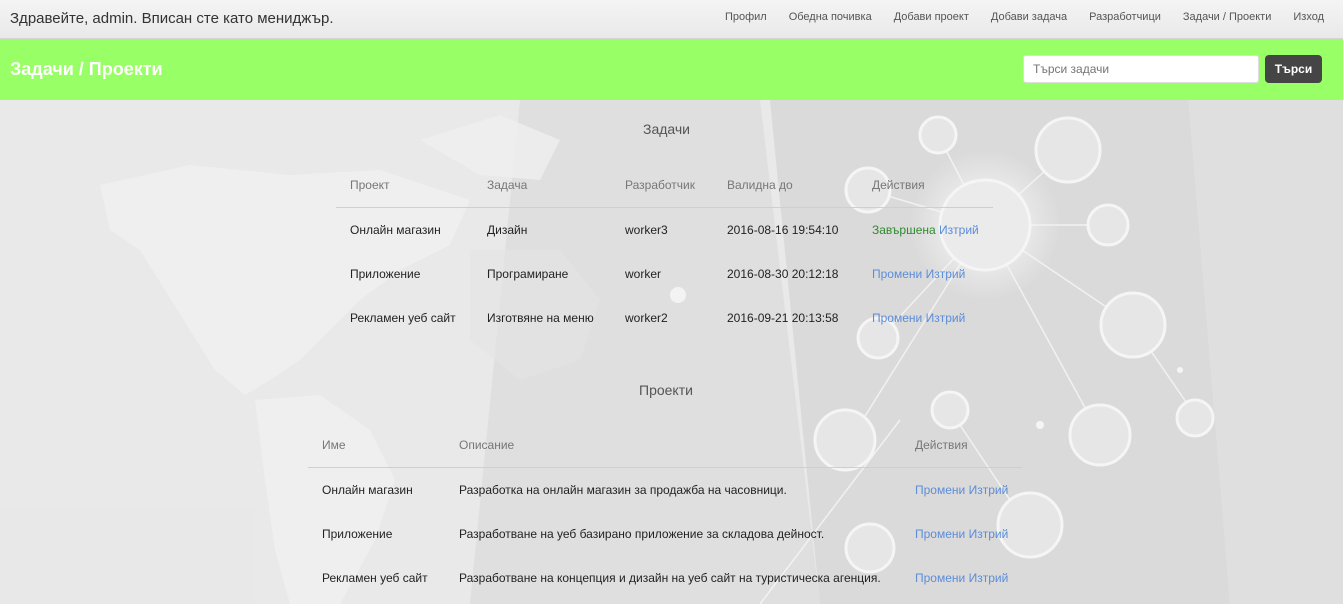 Image resolution: width=1343 pixels, height=604 pixels. I want to click on nav-link-add-project: Добави проект, so click(931, 17).